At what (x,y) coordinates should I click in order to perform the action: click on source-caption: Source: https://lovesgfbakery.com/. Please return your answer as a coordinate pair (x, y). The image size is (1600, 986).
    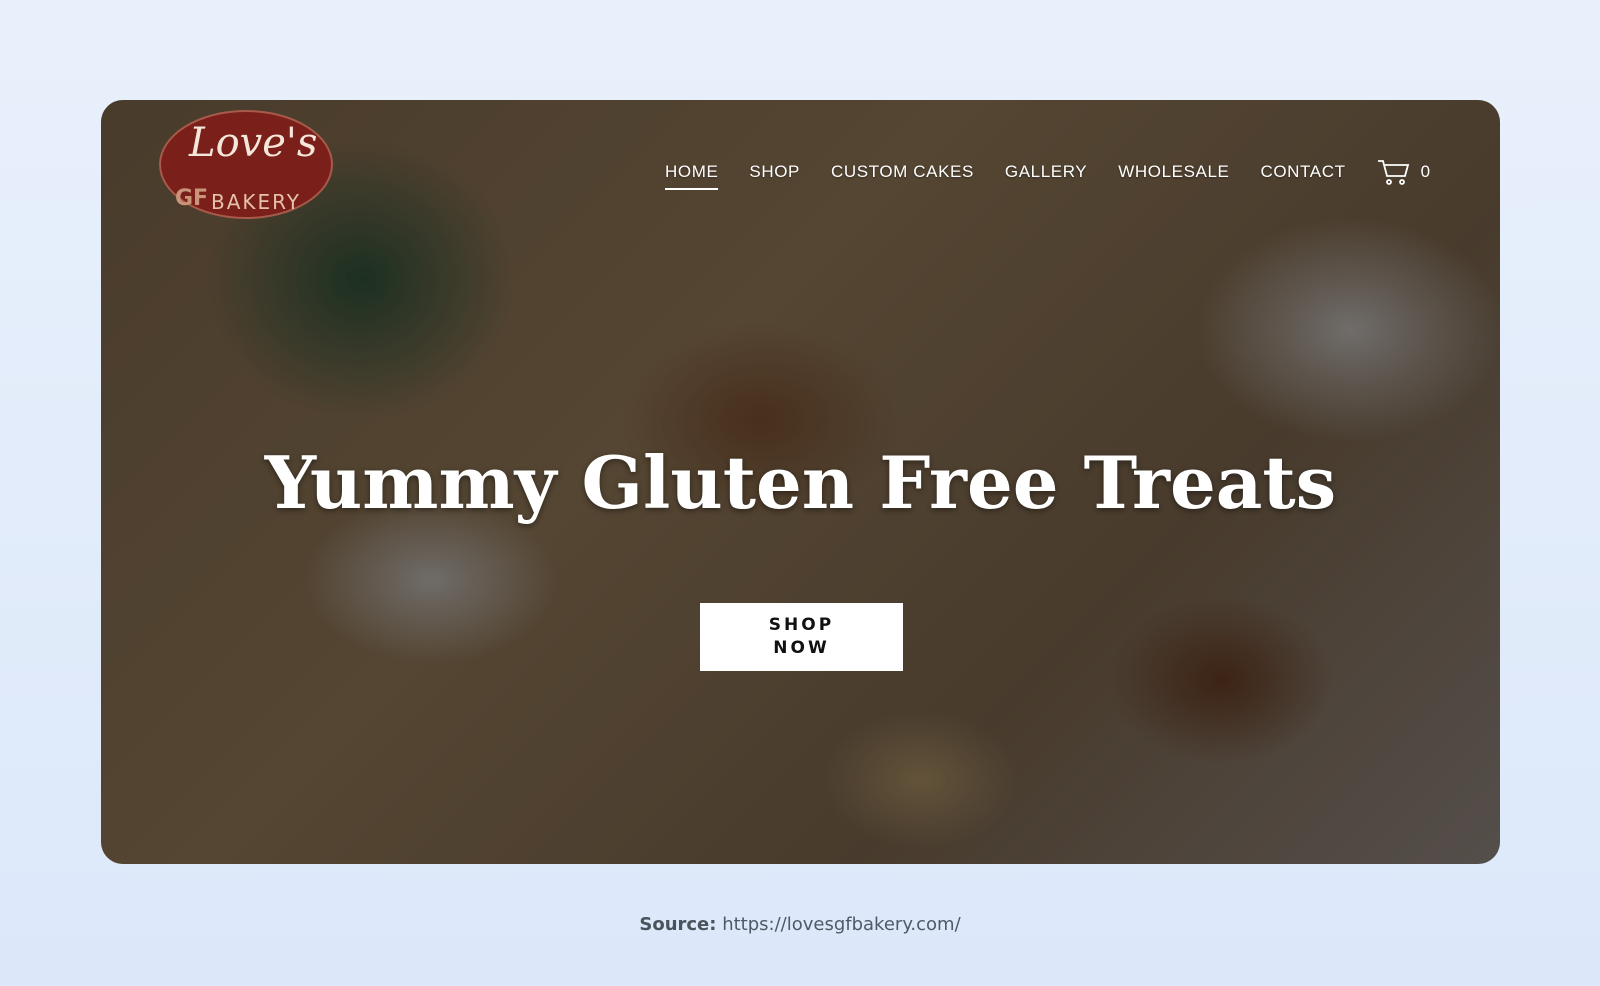
    Looking at the image, I should click on (800, 924).